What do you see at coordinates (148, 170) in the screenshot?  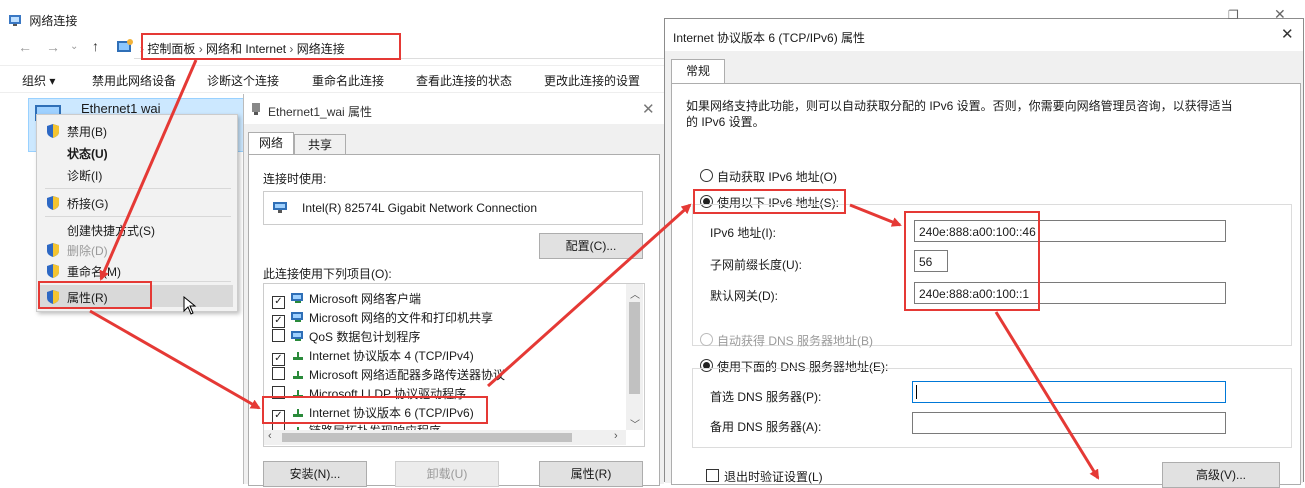 I see `arrow-breadcrumb-to-menu` at bounding box center [148, 170].